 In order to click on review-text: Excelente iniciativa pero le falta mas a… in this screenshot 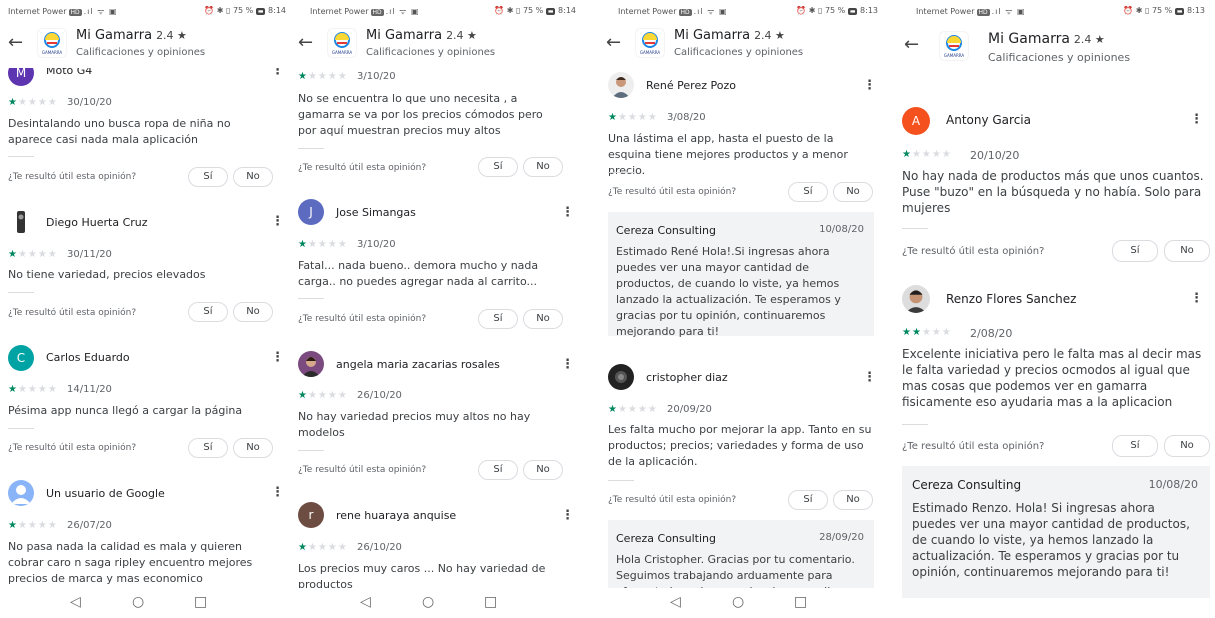, I will do `click(1052, 378)`.